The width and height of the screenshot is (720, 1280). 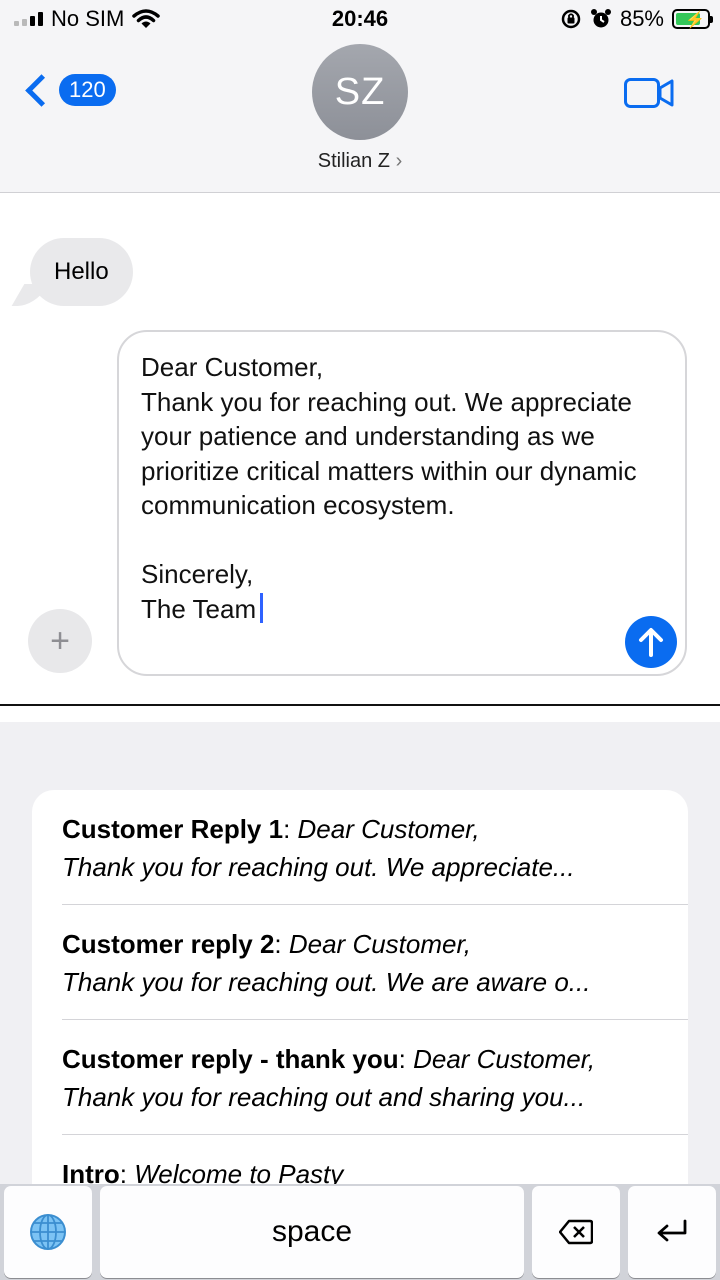 I want to click on keyboard-bottom-row: space, so click(x=360, y=1232).